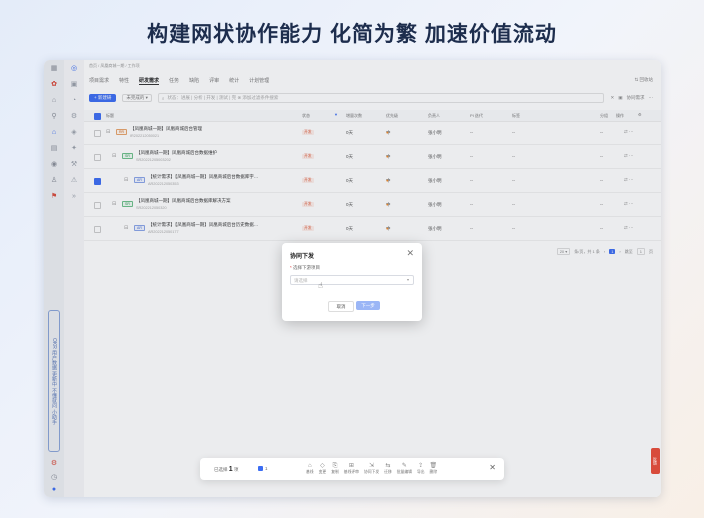 The width and height of the screenshot is (704, 518). I want to click on feedback-tab: 反馈, so click(655, 461).